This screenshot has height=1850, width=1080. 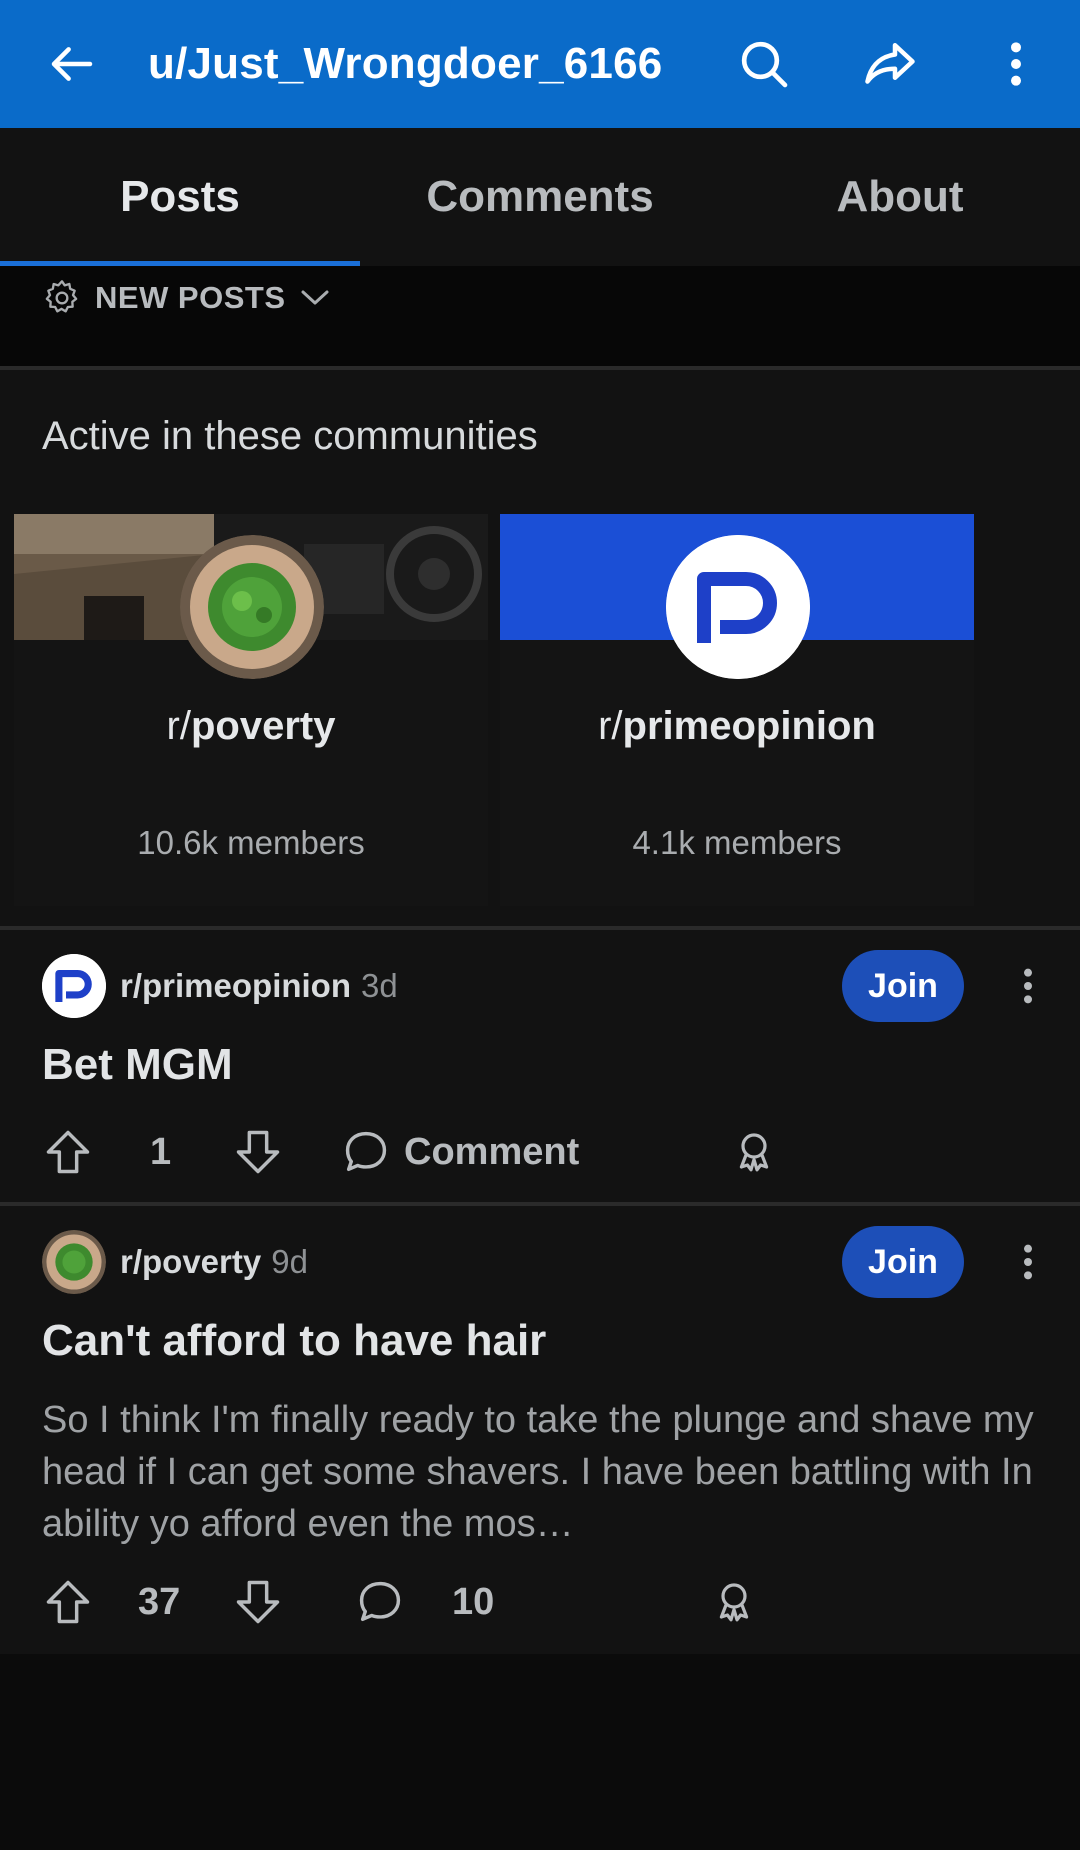 I want to click on chevron-down-icon, so click(x=315, y=298).